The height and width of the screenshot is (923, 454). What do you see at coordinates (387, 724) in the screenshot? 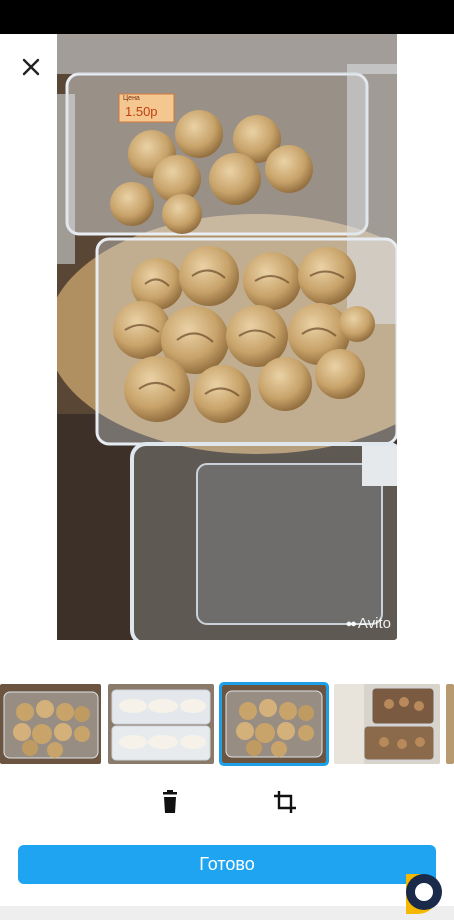
I see `thumb-pastries` at bounding box center [387, 724].